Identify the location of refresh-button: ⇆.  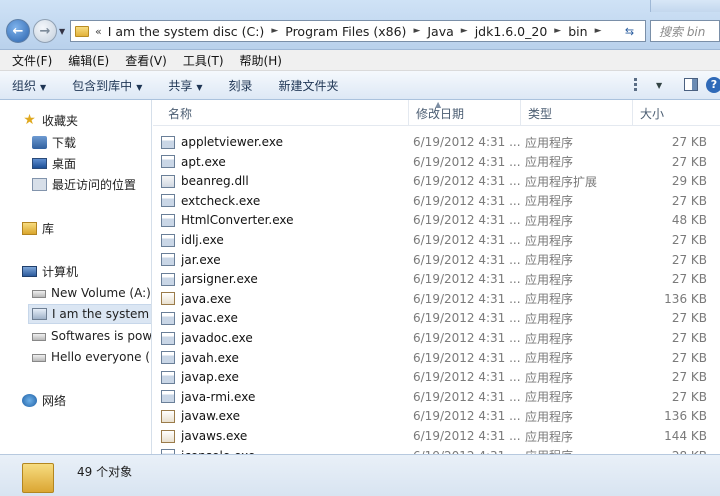
(630, 31).